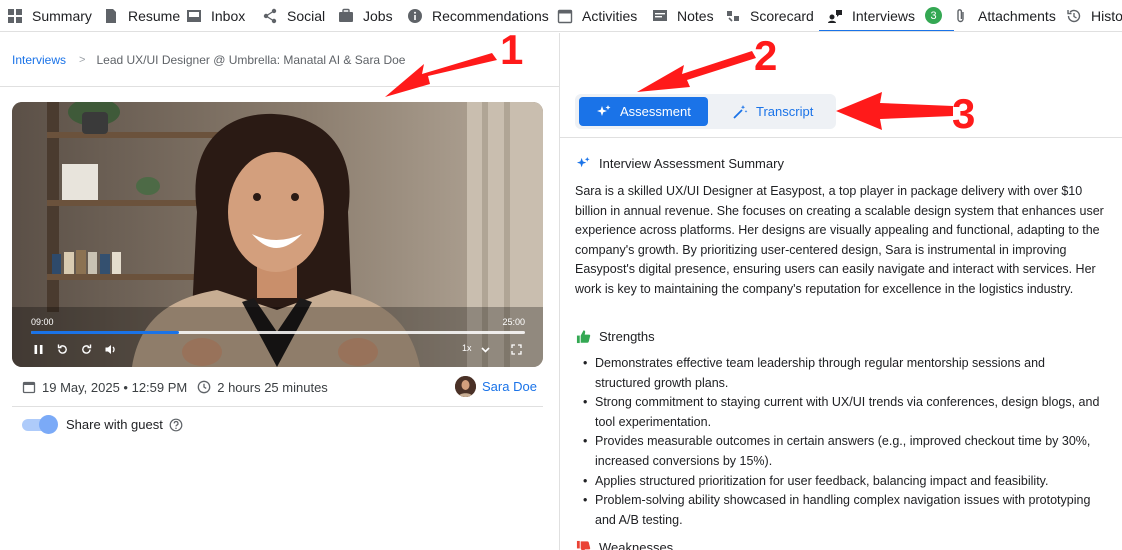  I want to click on nav-label: Scorecard, so click(782, 15).